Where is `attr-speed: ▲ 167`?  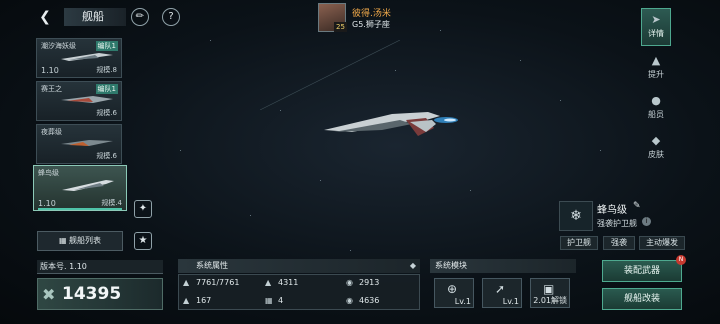
attr-speed: ▲ 167 is located at coordinates (222, 301).